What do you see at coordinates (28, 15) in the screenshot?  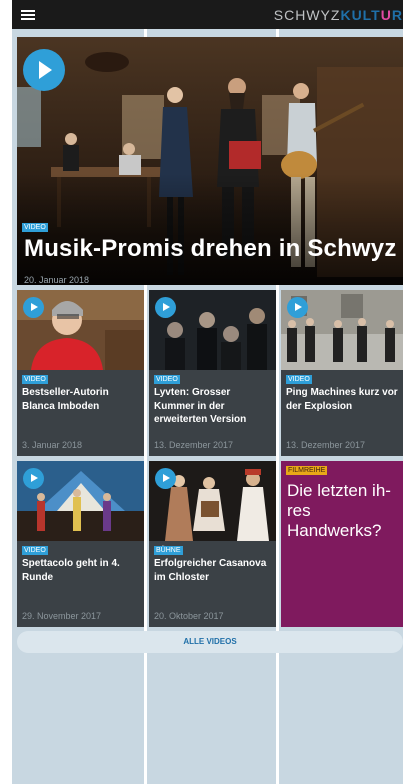 I see `hamburger-icon` at bounding box center [28, 15].